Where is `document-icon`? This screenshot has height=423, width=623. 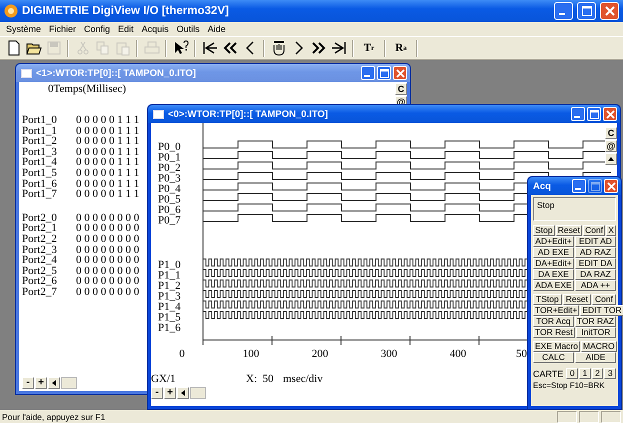
document-icon is located at coordinates (14, 48).